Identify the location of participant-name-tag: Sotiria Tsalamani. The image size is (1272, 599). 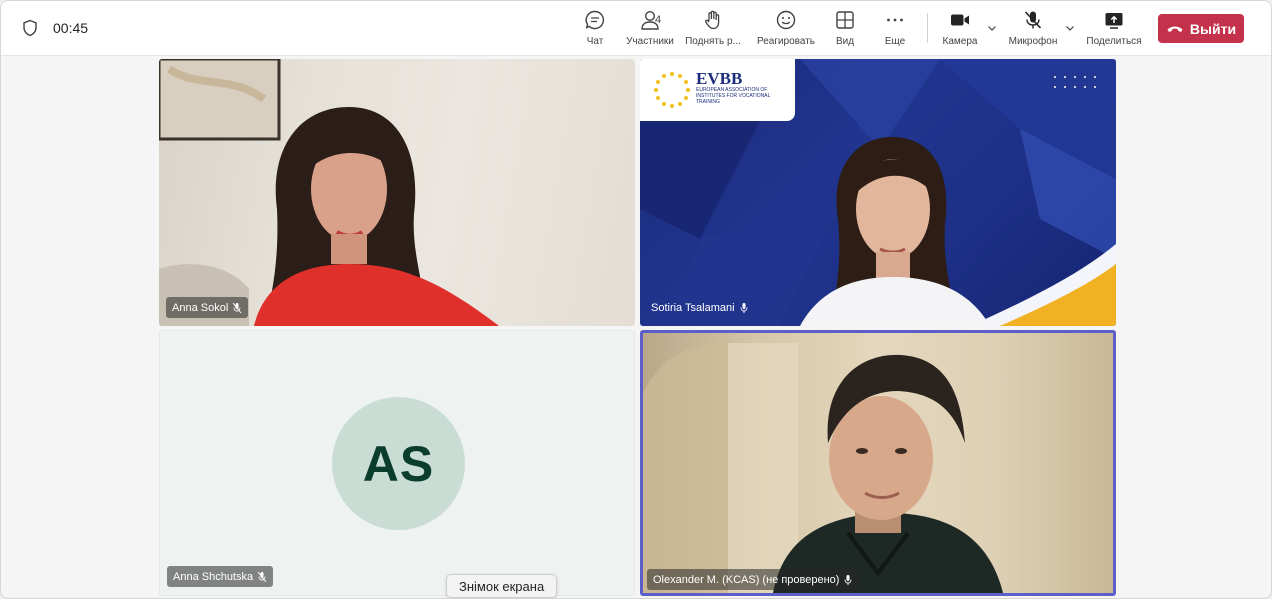
(700, 307).